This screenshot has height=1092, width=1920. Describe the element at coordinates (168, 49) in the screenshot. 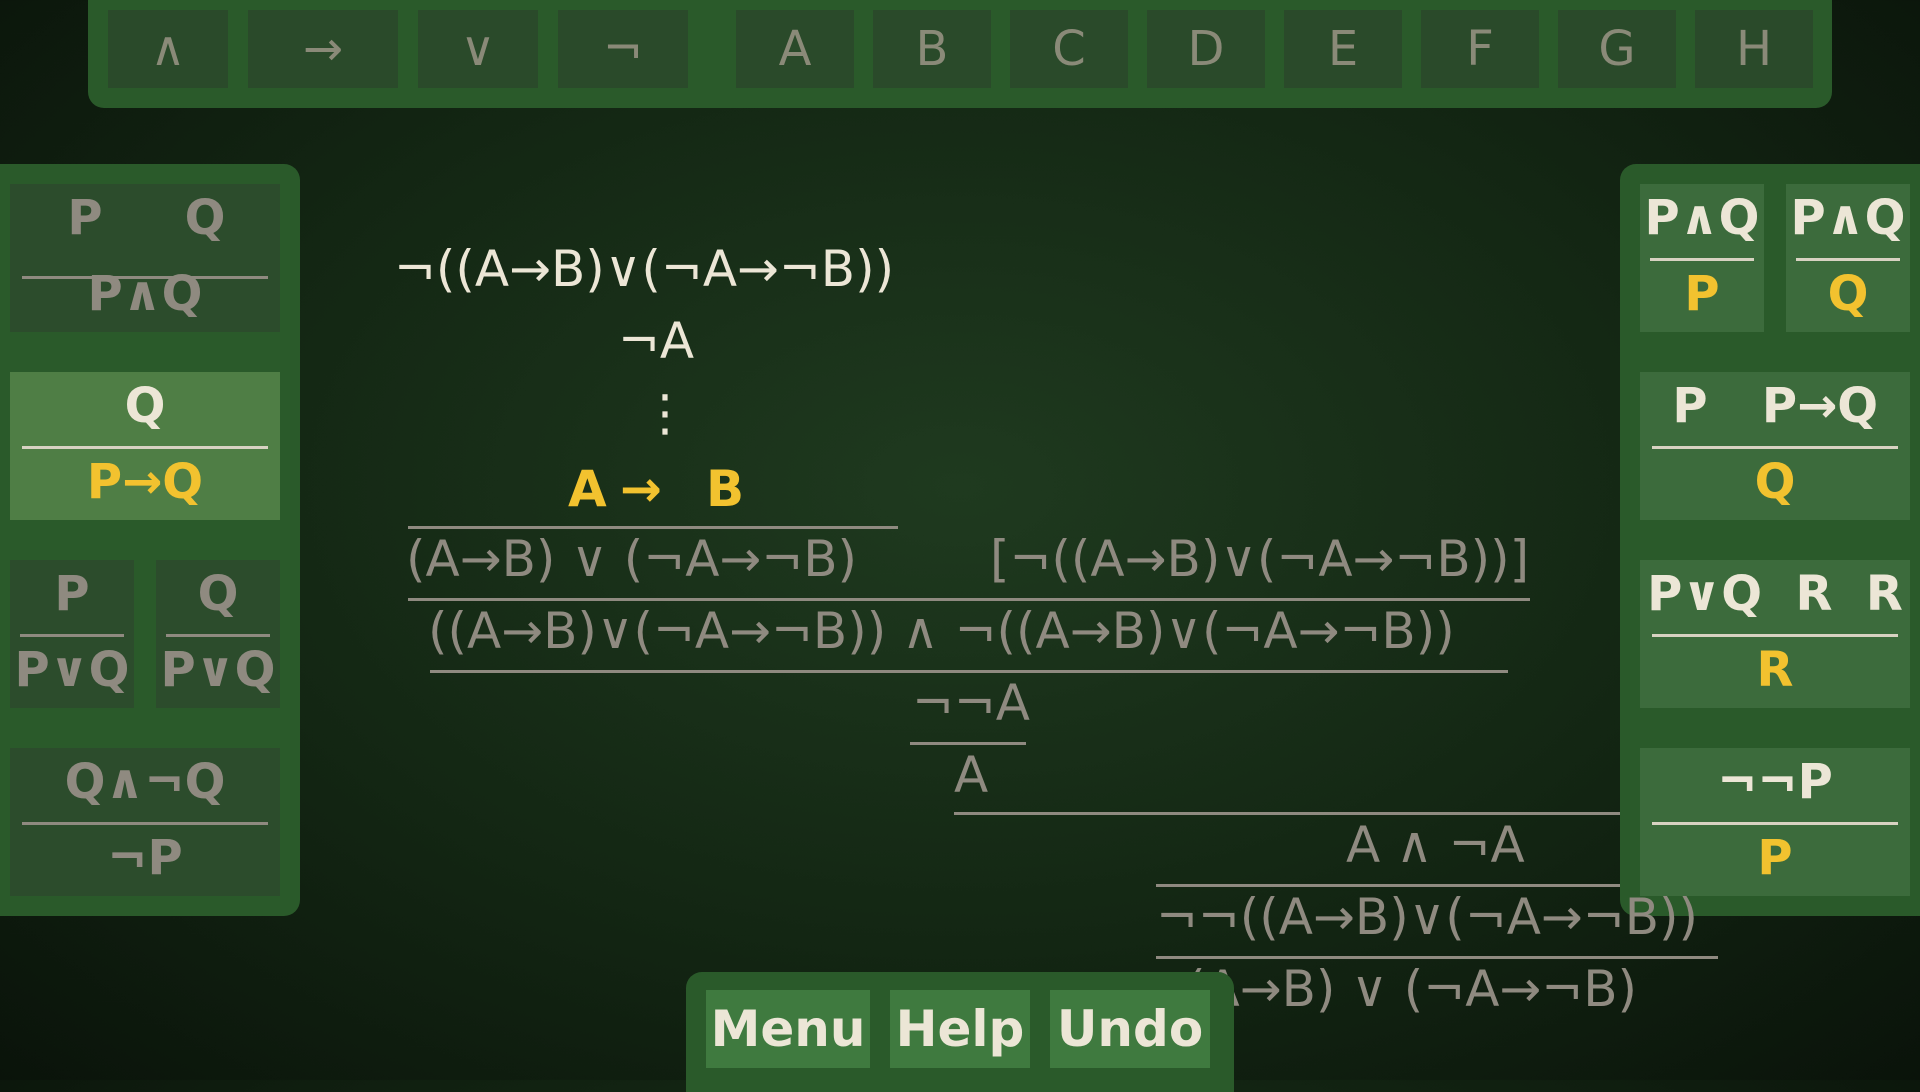

I see `key-and: ∧` at that location.